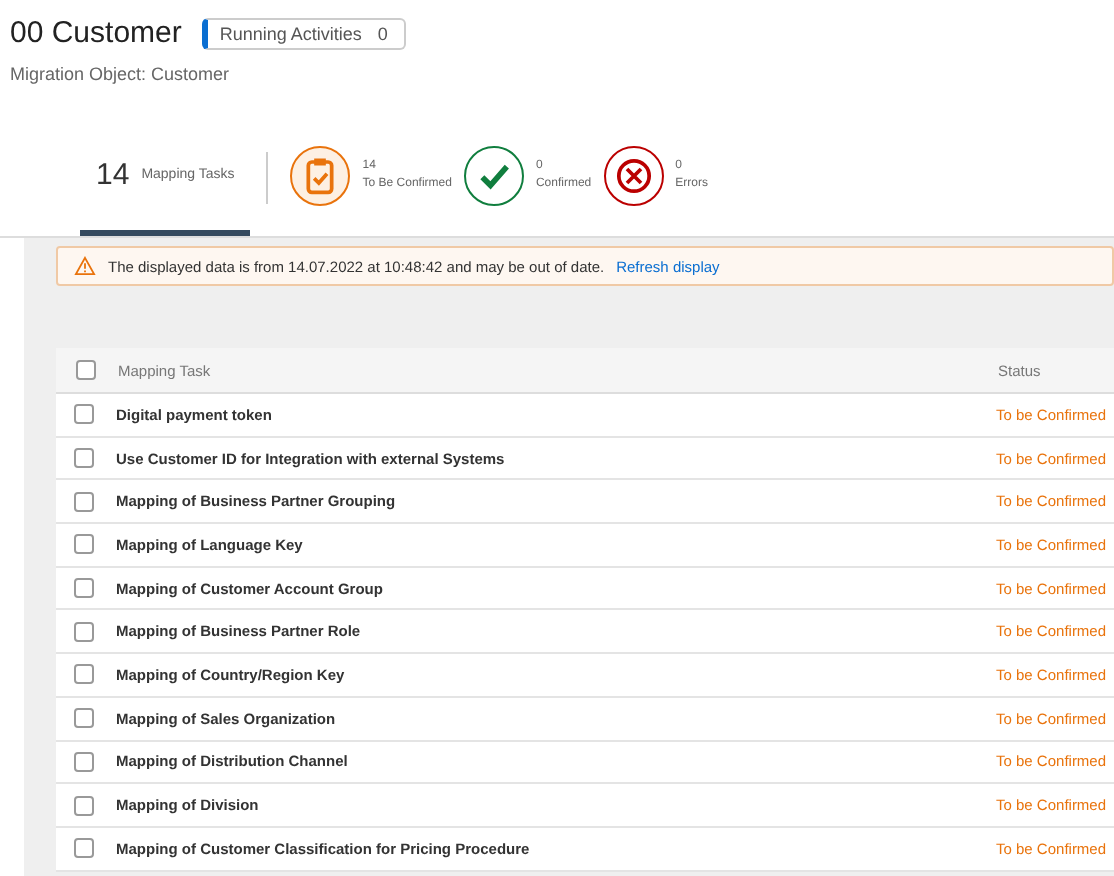 Image resolution: width=1114 pixels, height=876 pixels. What do you see at coordinates (86, 370) in the screenshot?
I see `select-all-checkbox` at bounding box center [86, 370].